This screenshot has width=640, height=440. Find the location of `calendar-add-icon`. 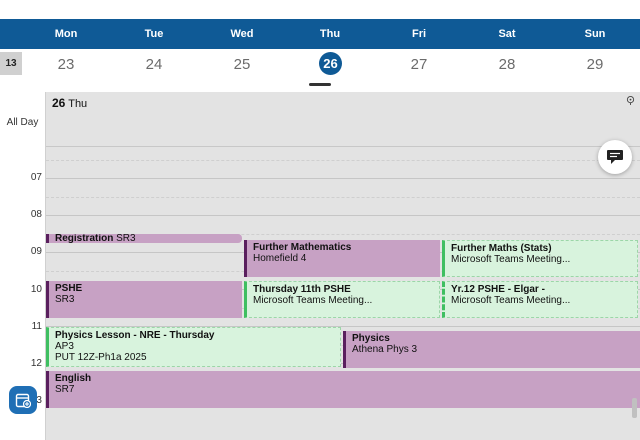

calendar-add-icon is located at coordinates (23, 400).